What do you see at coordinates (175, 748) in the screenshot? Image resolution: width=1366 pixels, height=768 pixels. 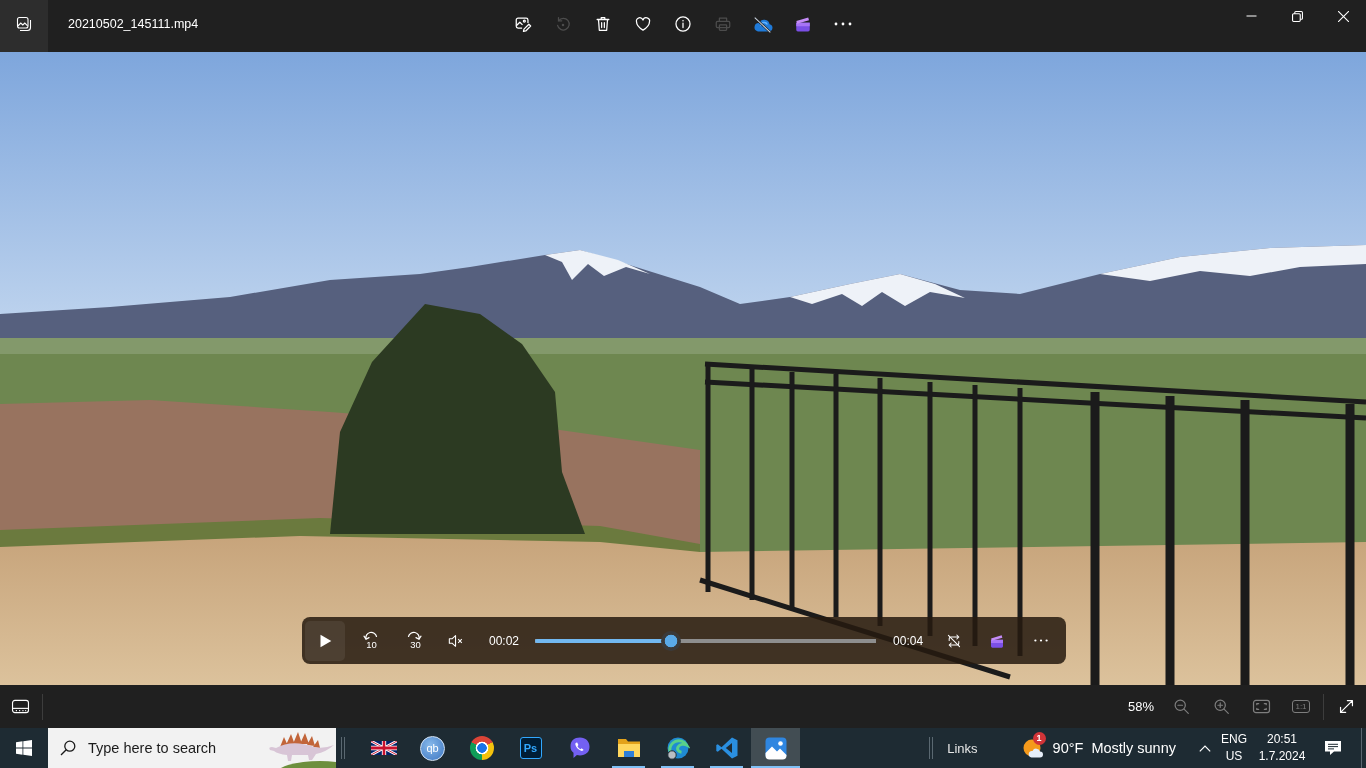 I see `search-input: Type here to search` at bounding box center [175, 748].